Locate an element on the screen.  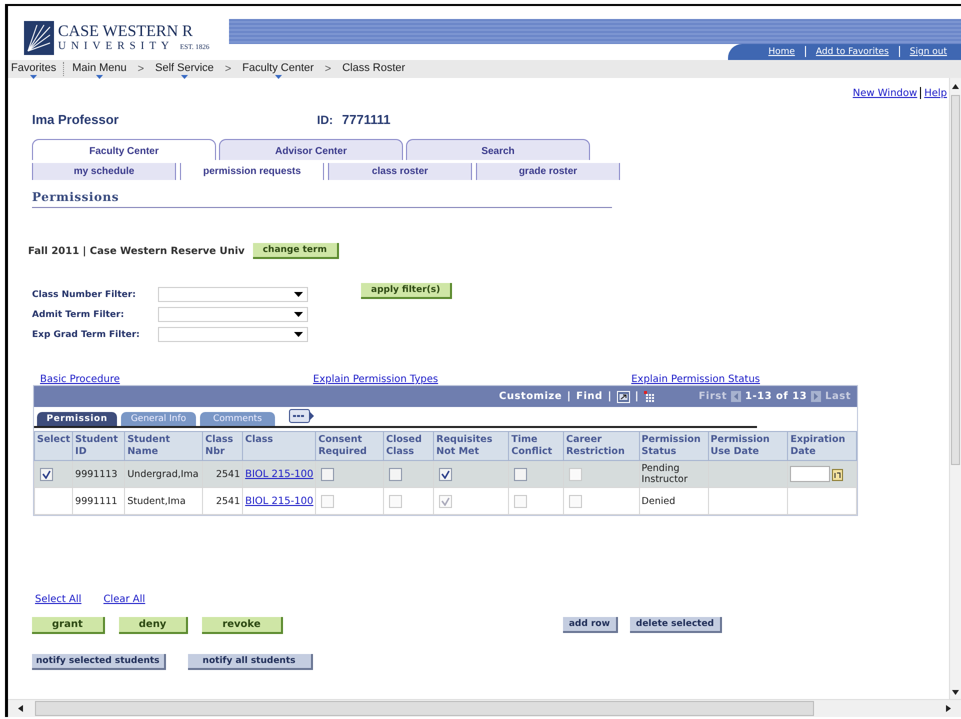
apply-filter-button: apply filter(s) is located at coordinates (406, 290).